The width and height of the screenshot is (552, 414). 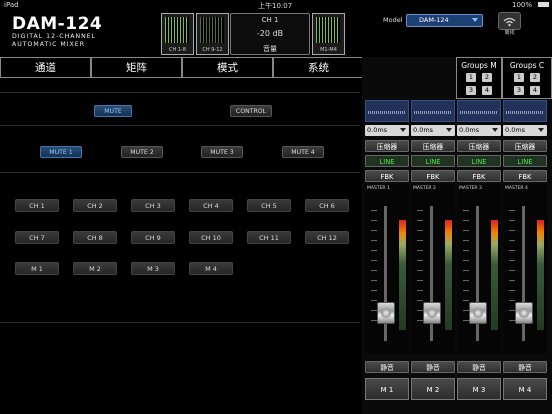 I want to click on channel-button: CH 12, so click(x=327, y=237).